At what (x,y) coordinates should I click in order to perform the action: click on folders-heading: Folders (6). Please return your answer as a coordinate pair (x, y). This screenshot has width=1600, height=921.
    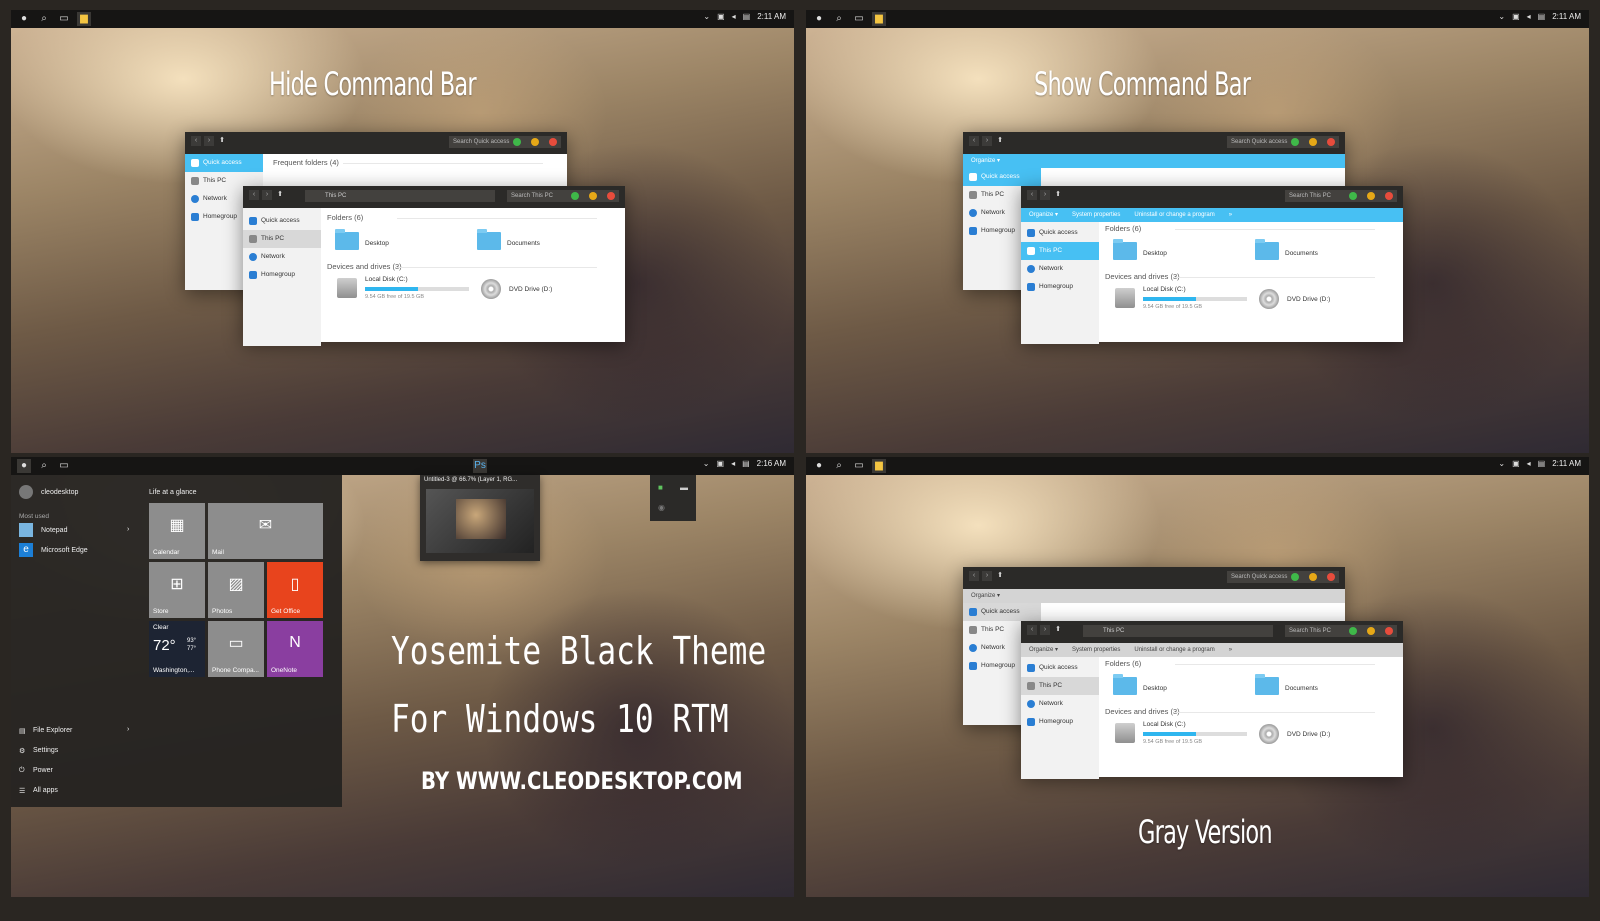
    Looking at the image, I should click on (1241, 663).